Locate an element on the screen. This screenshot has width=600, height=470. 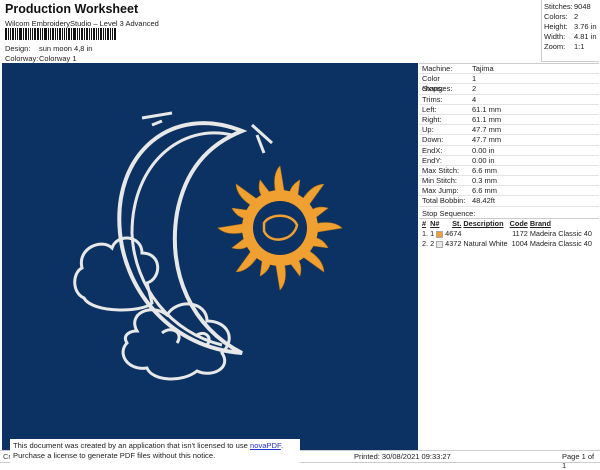
color-swatch is located at coordinates (440, 234).